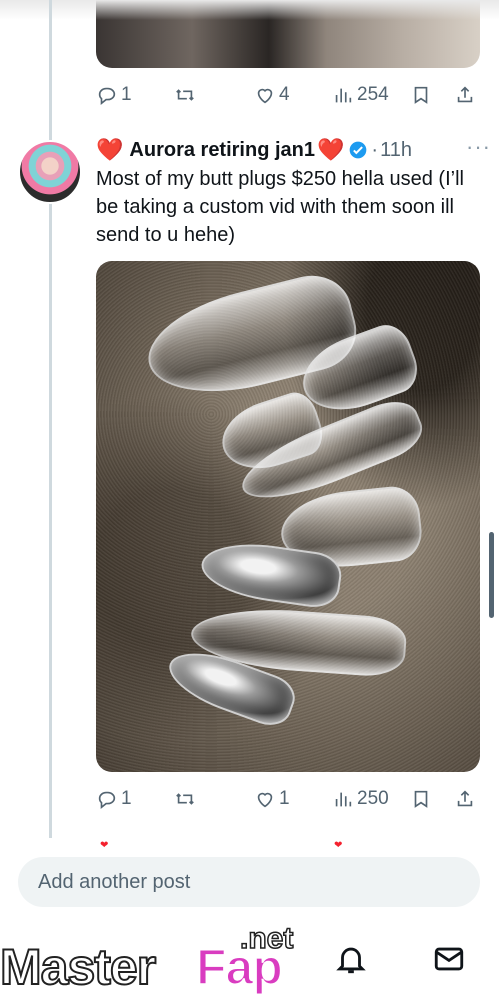  Describe the element at coordinates (222, 150) in the screenshot. I see `display-name: Aurora retiring jan1` at that location.